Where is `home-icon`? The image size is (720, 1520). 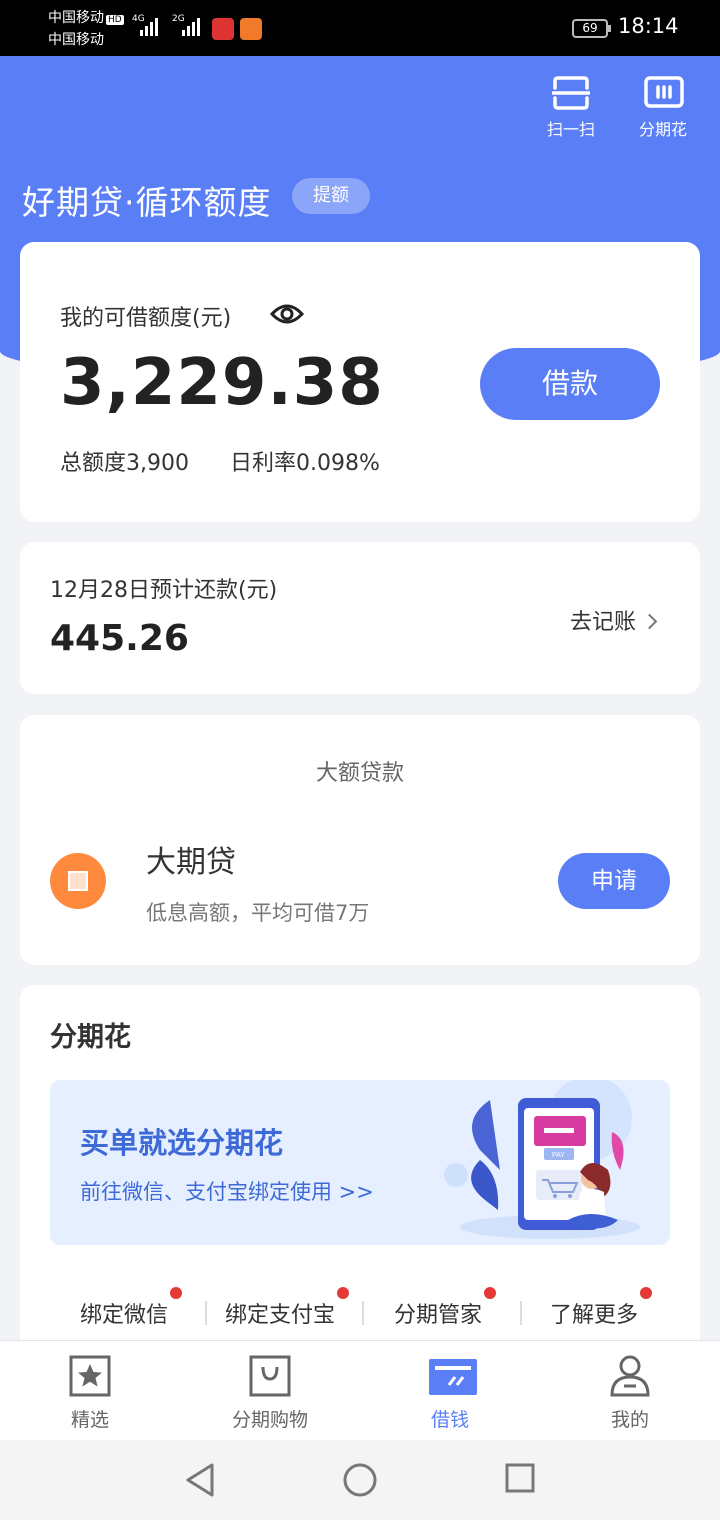
home-icon is located at coordinates (360, 1480).